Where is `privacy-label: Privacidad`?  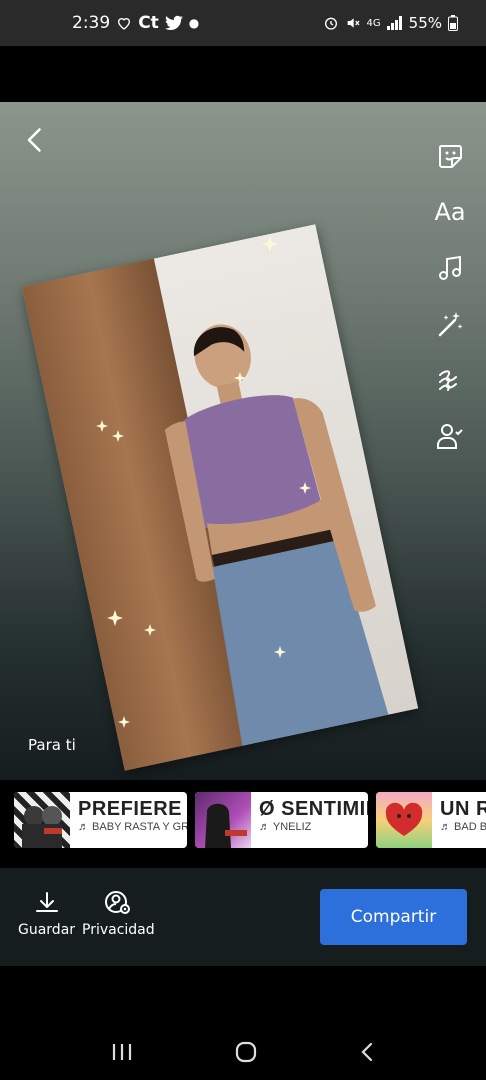 privacy-label: Privacidad is located at coordinates (118, 930).